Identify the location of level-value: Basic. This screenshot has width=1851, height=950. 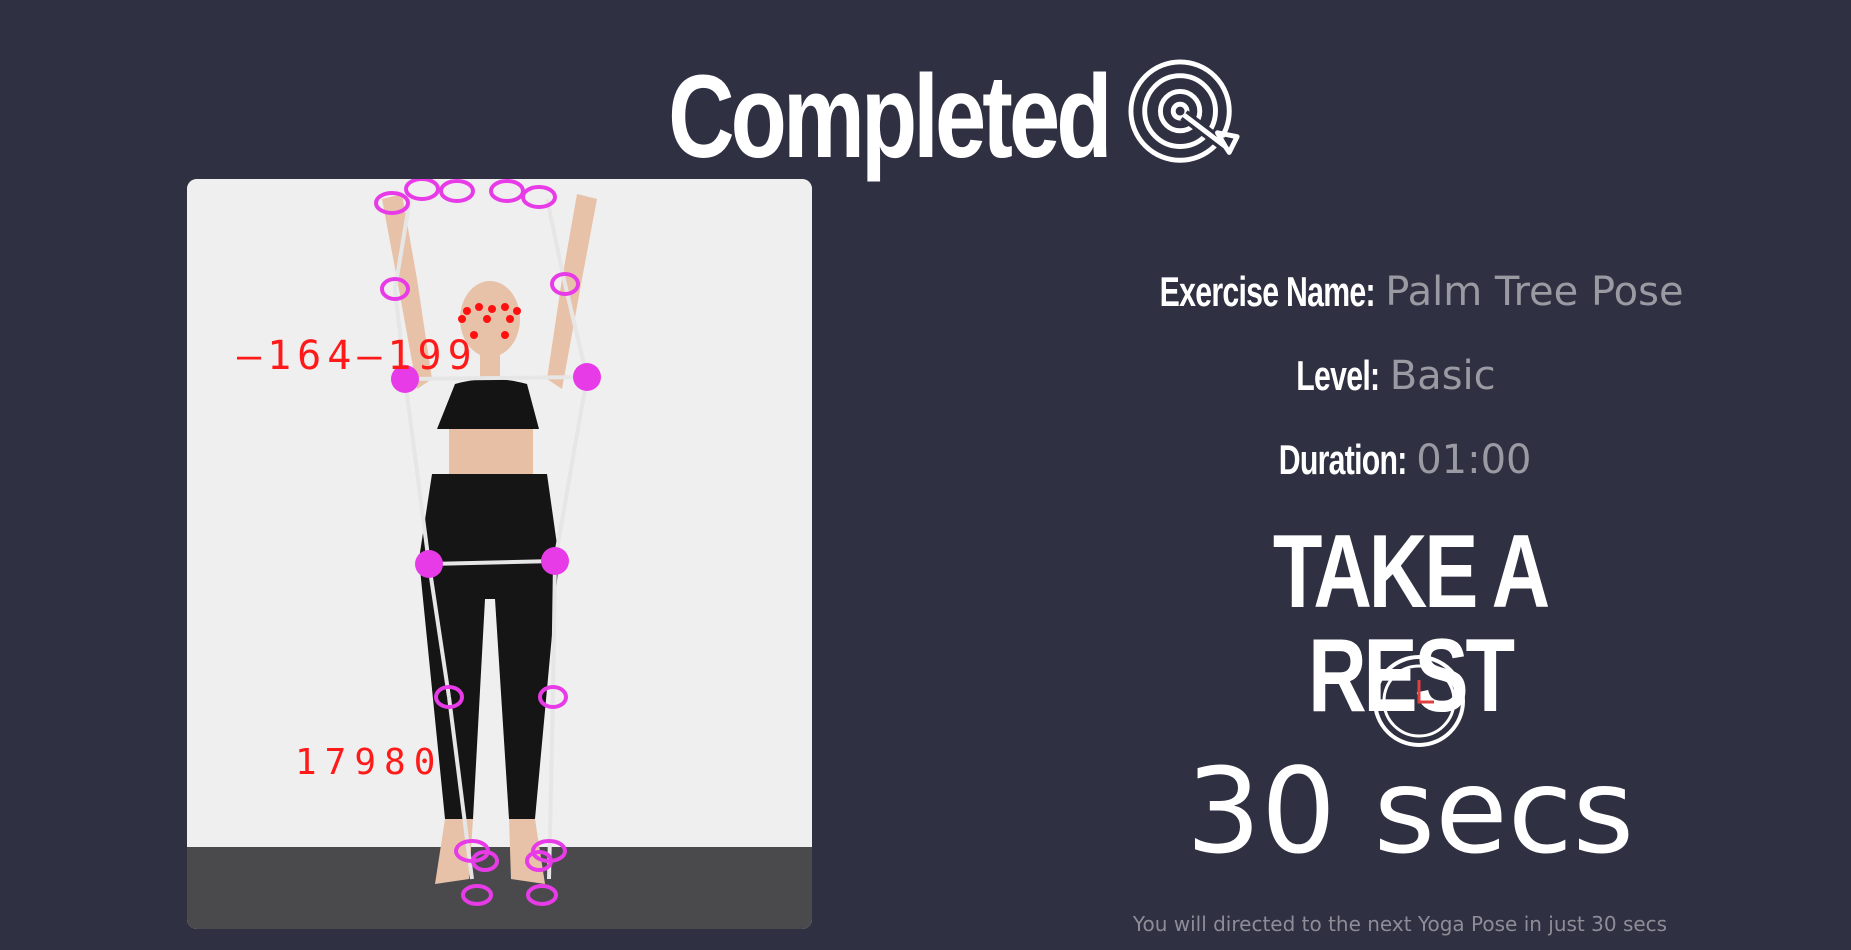
(1442, 376).